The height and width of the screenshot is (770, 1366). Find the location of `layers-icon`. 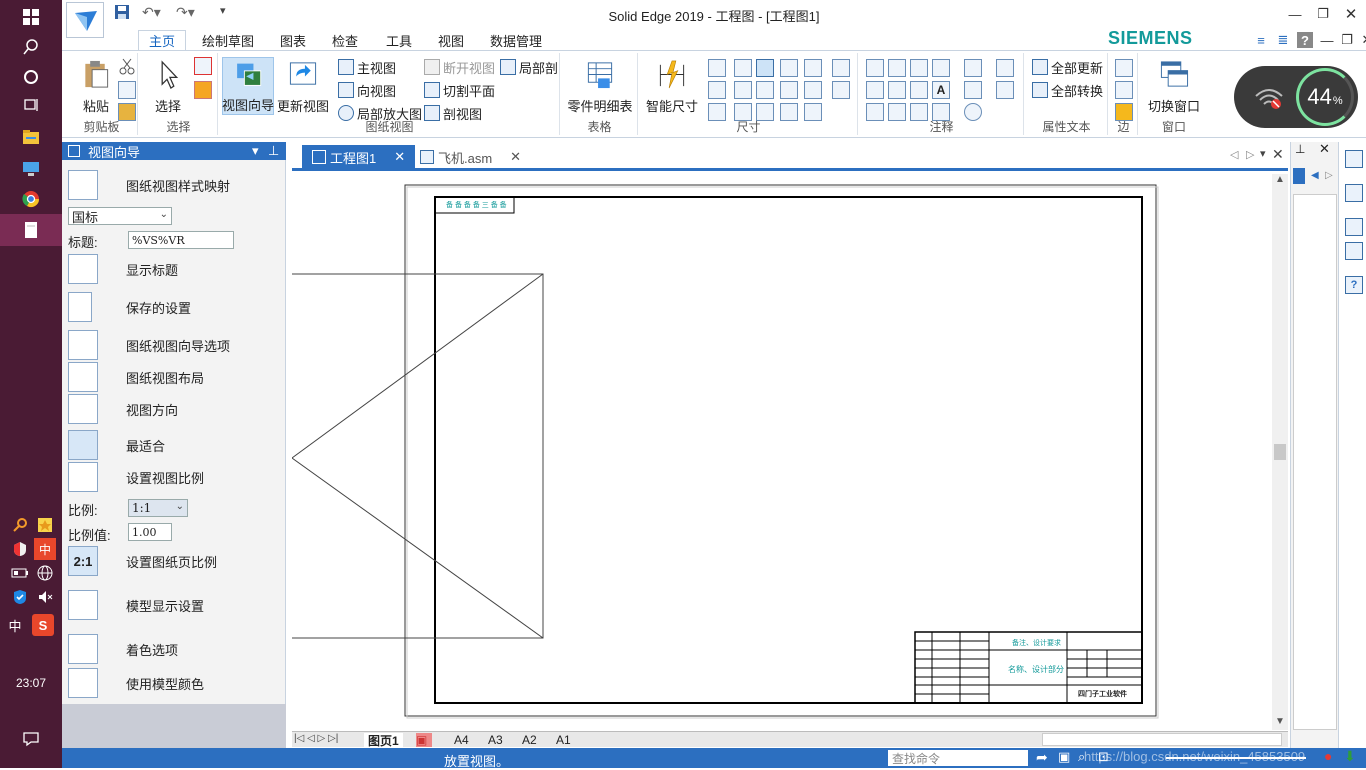

layers-icon is located at coordinates (1354, 193).